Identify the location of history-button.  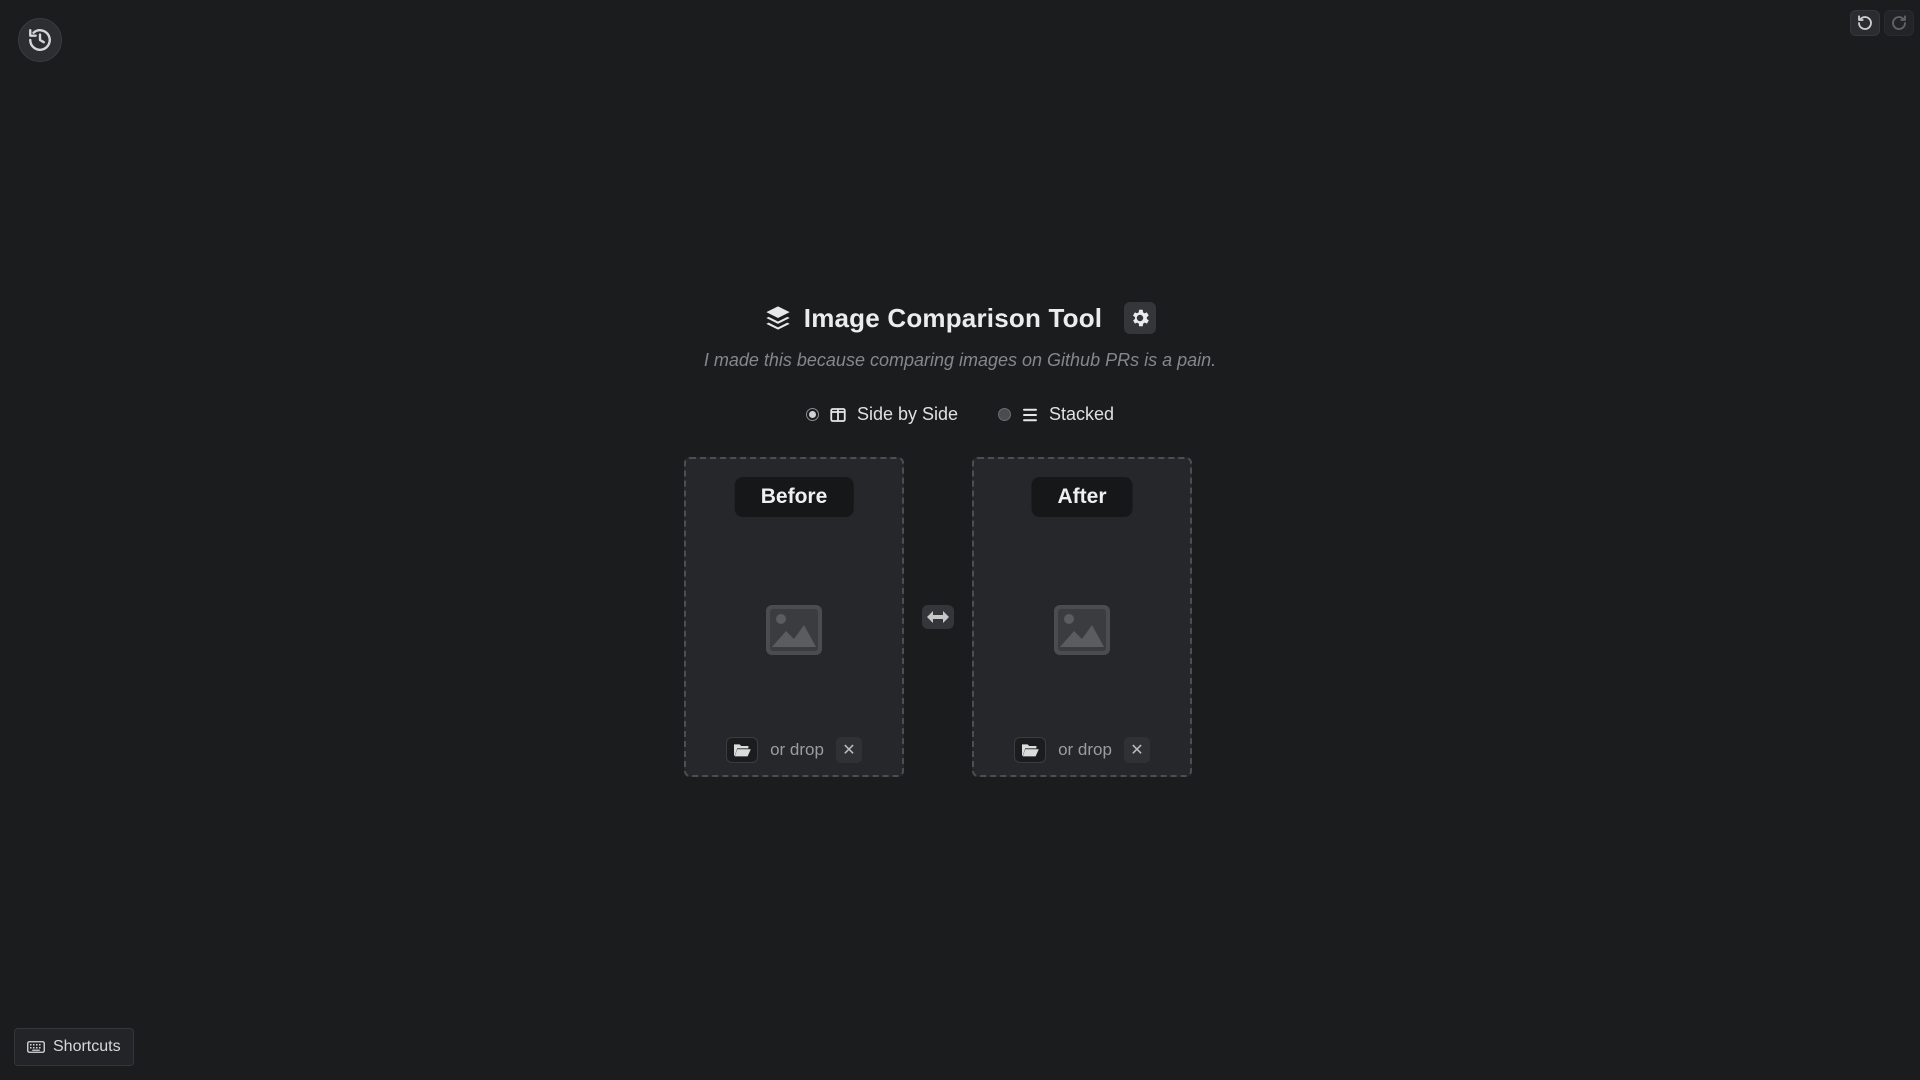
(40, 40).